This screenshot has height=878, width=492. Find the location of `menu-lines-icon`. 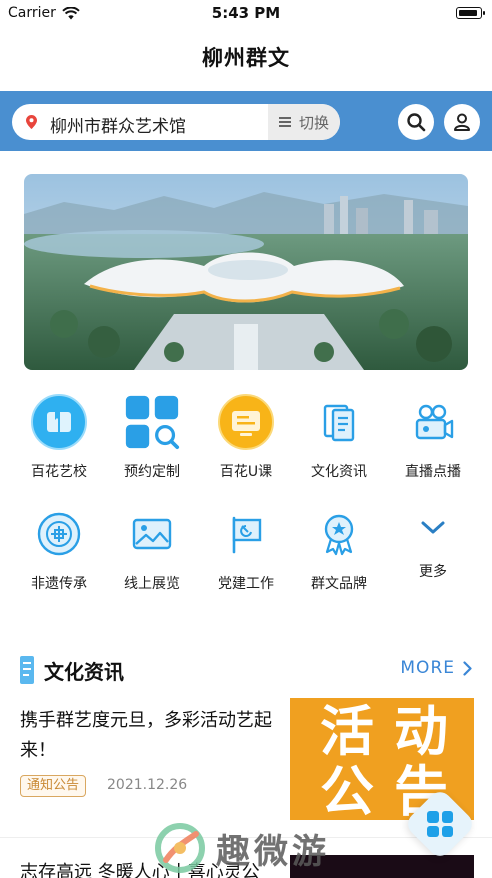

menu-lines-icon is located at coordinates (284, 122).